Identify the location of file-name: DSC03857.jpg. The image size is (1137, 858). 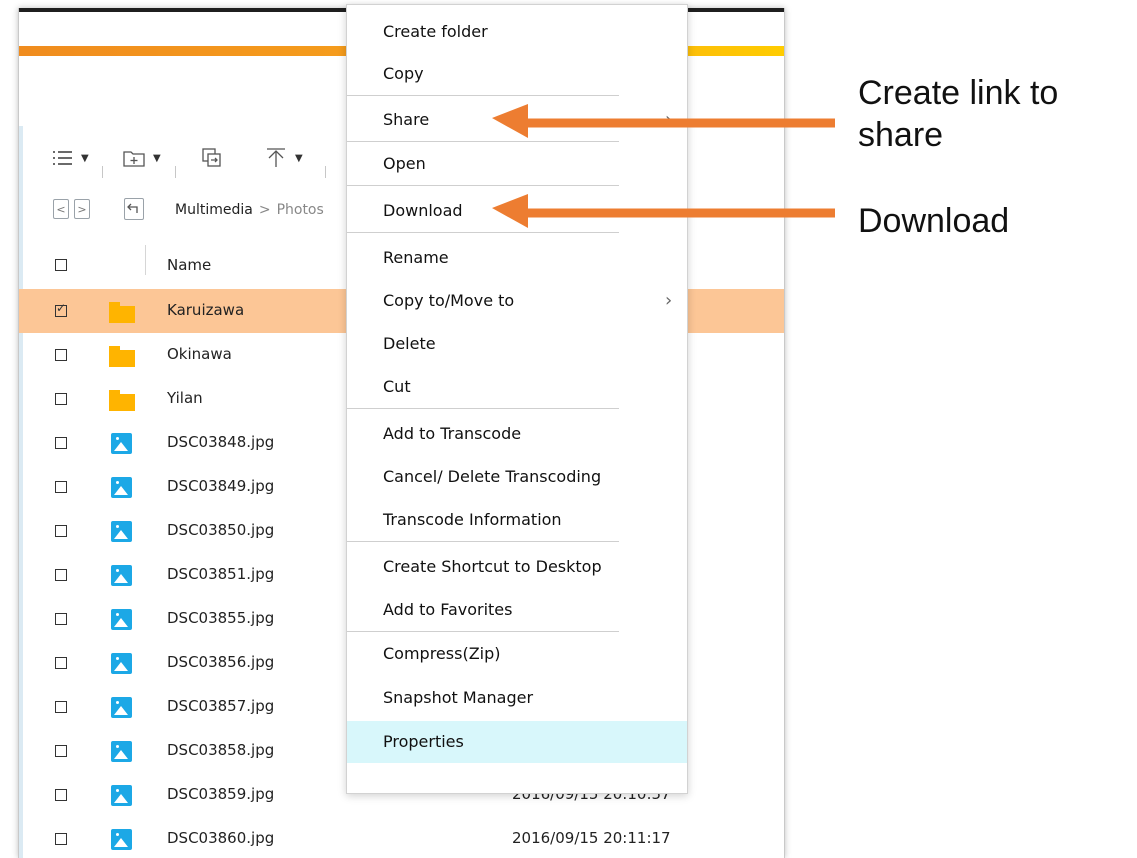
(221, 706).